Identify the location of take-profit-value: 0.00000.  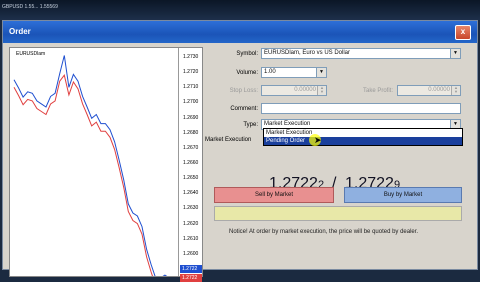
(439, 90).